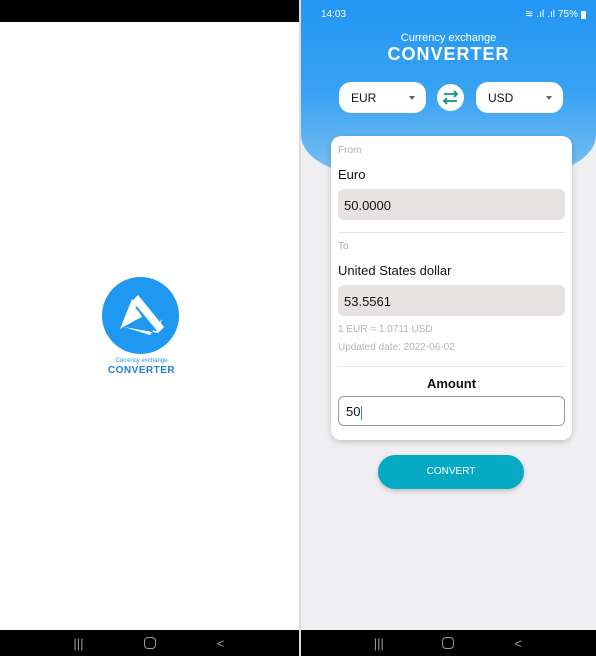 Image resolution: width=596 pixels, height=656 pixels. I want to click on to-currency-select: USD, so click(519, 97).